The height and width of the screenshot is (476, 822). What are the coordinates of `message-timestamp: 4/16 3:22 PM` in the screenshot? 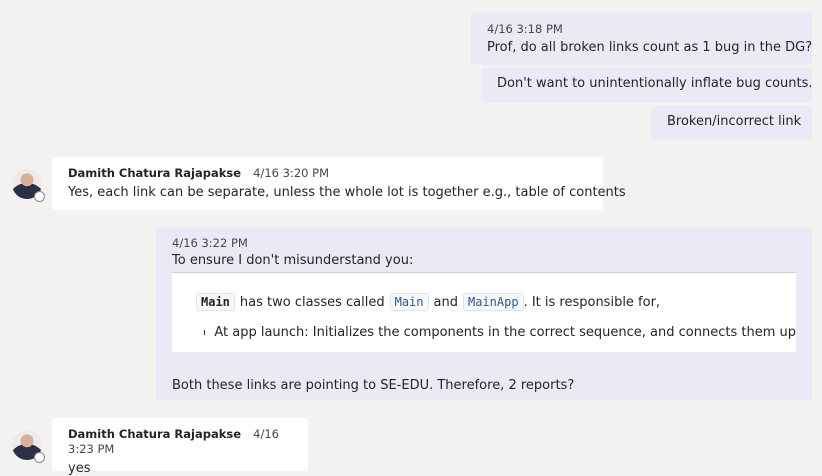 It's located at (484, 243).